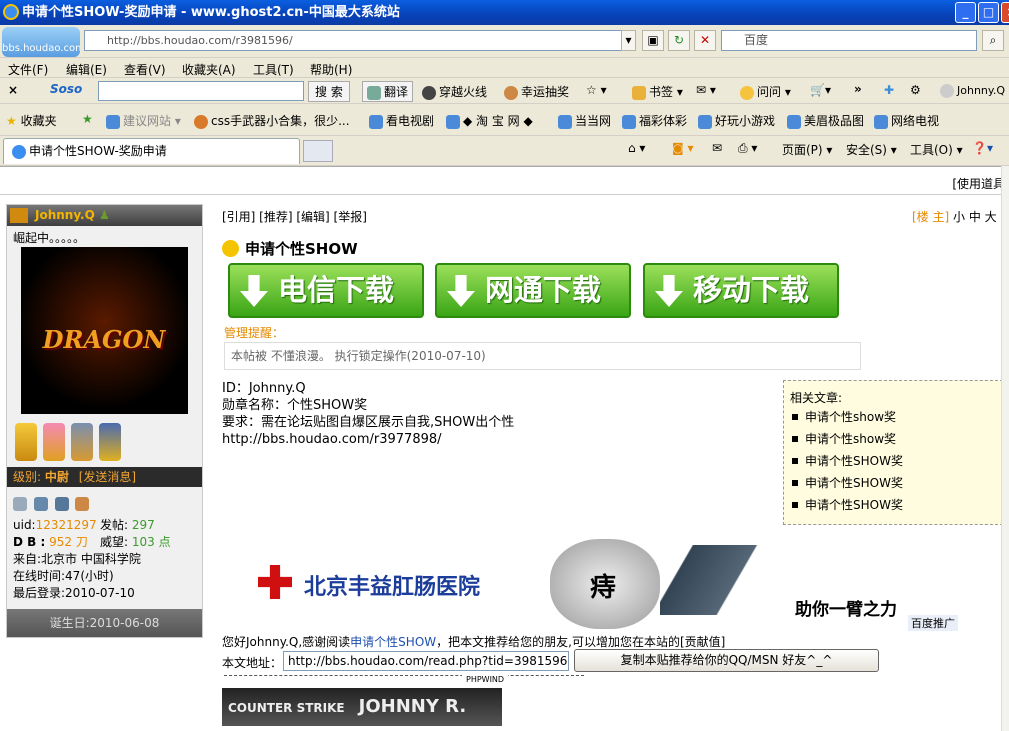 This screenshot has height=731, width=1009. Describe the element at coordinates (705, 40) in the screenshot. I see `stop-icon: ✕` at that location.